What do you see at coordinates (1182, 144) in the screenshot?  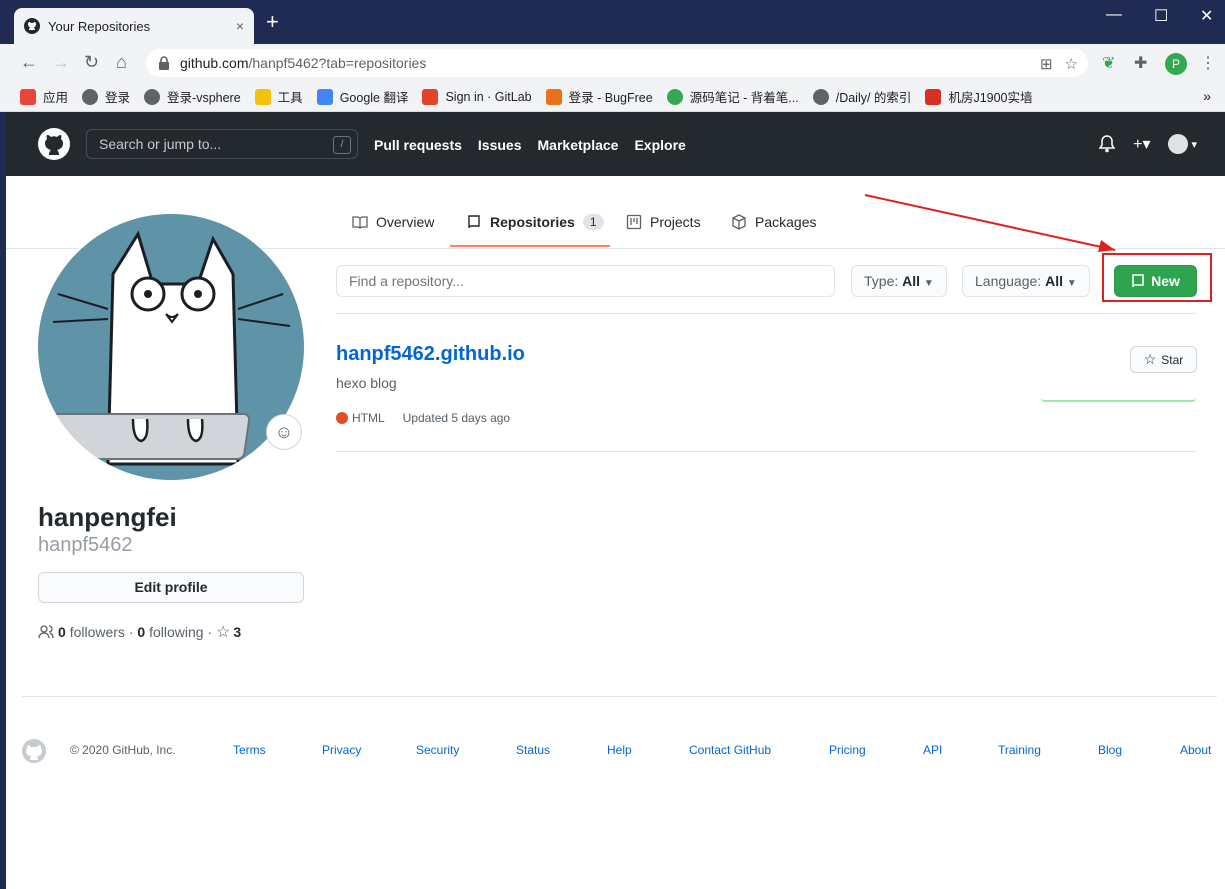 I see `user-menu: ▾` at bounding box center [1182, 144].